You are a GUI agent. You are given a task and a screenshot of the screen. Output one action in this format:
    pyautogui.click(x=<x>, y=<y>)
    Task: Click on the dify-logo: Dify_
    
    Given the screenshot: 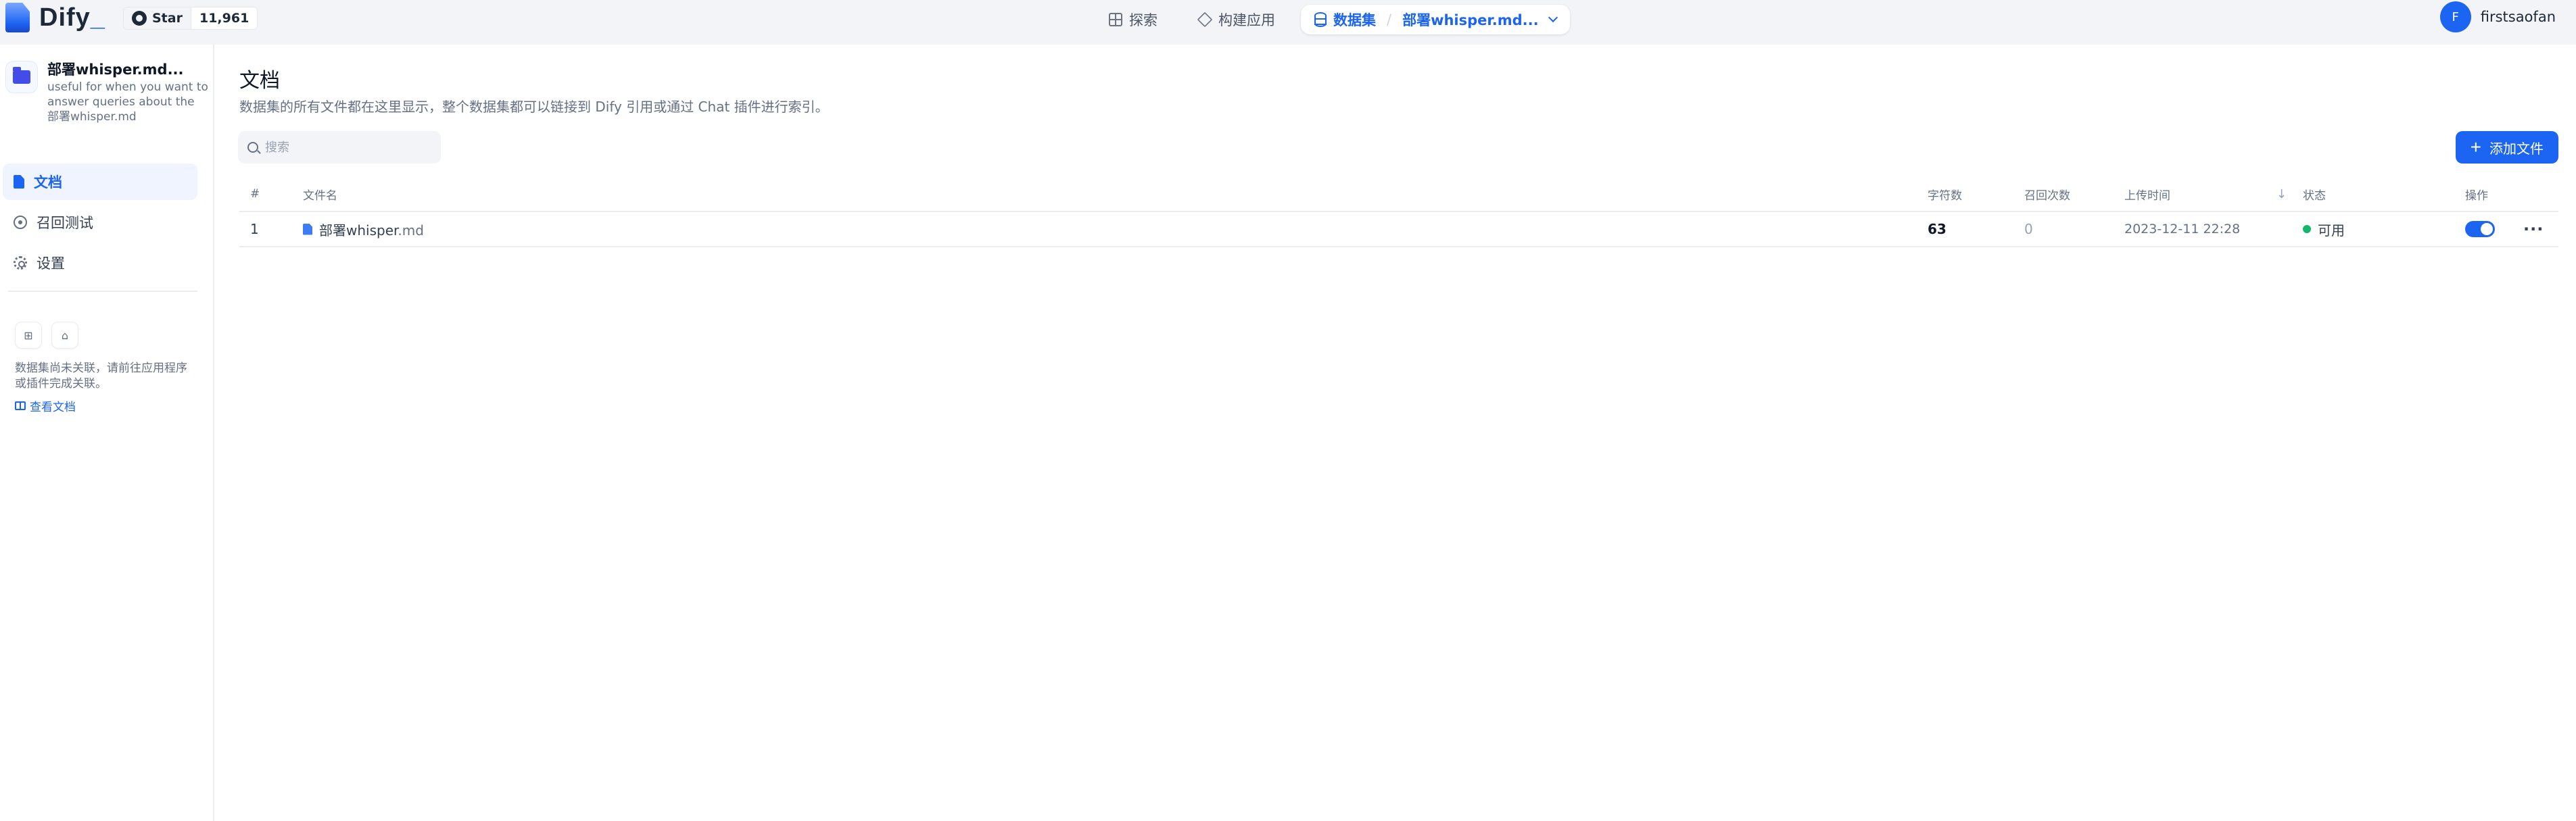 What is the action you would take?
    pyautogui.click(x=55, y=17)
    